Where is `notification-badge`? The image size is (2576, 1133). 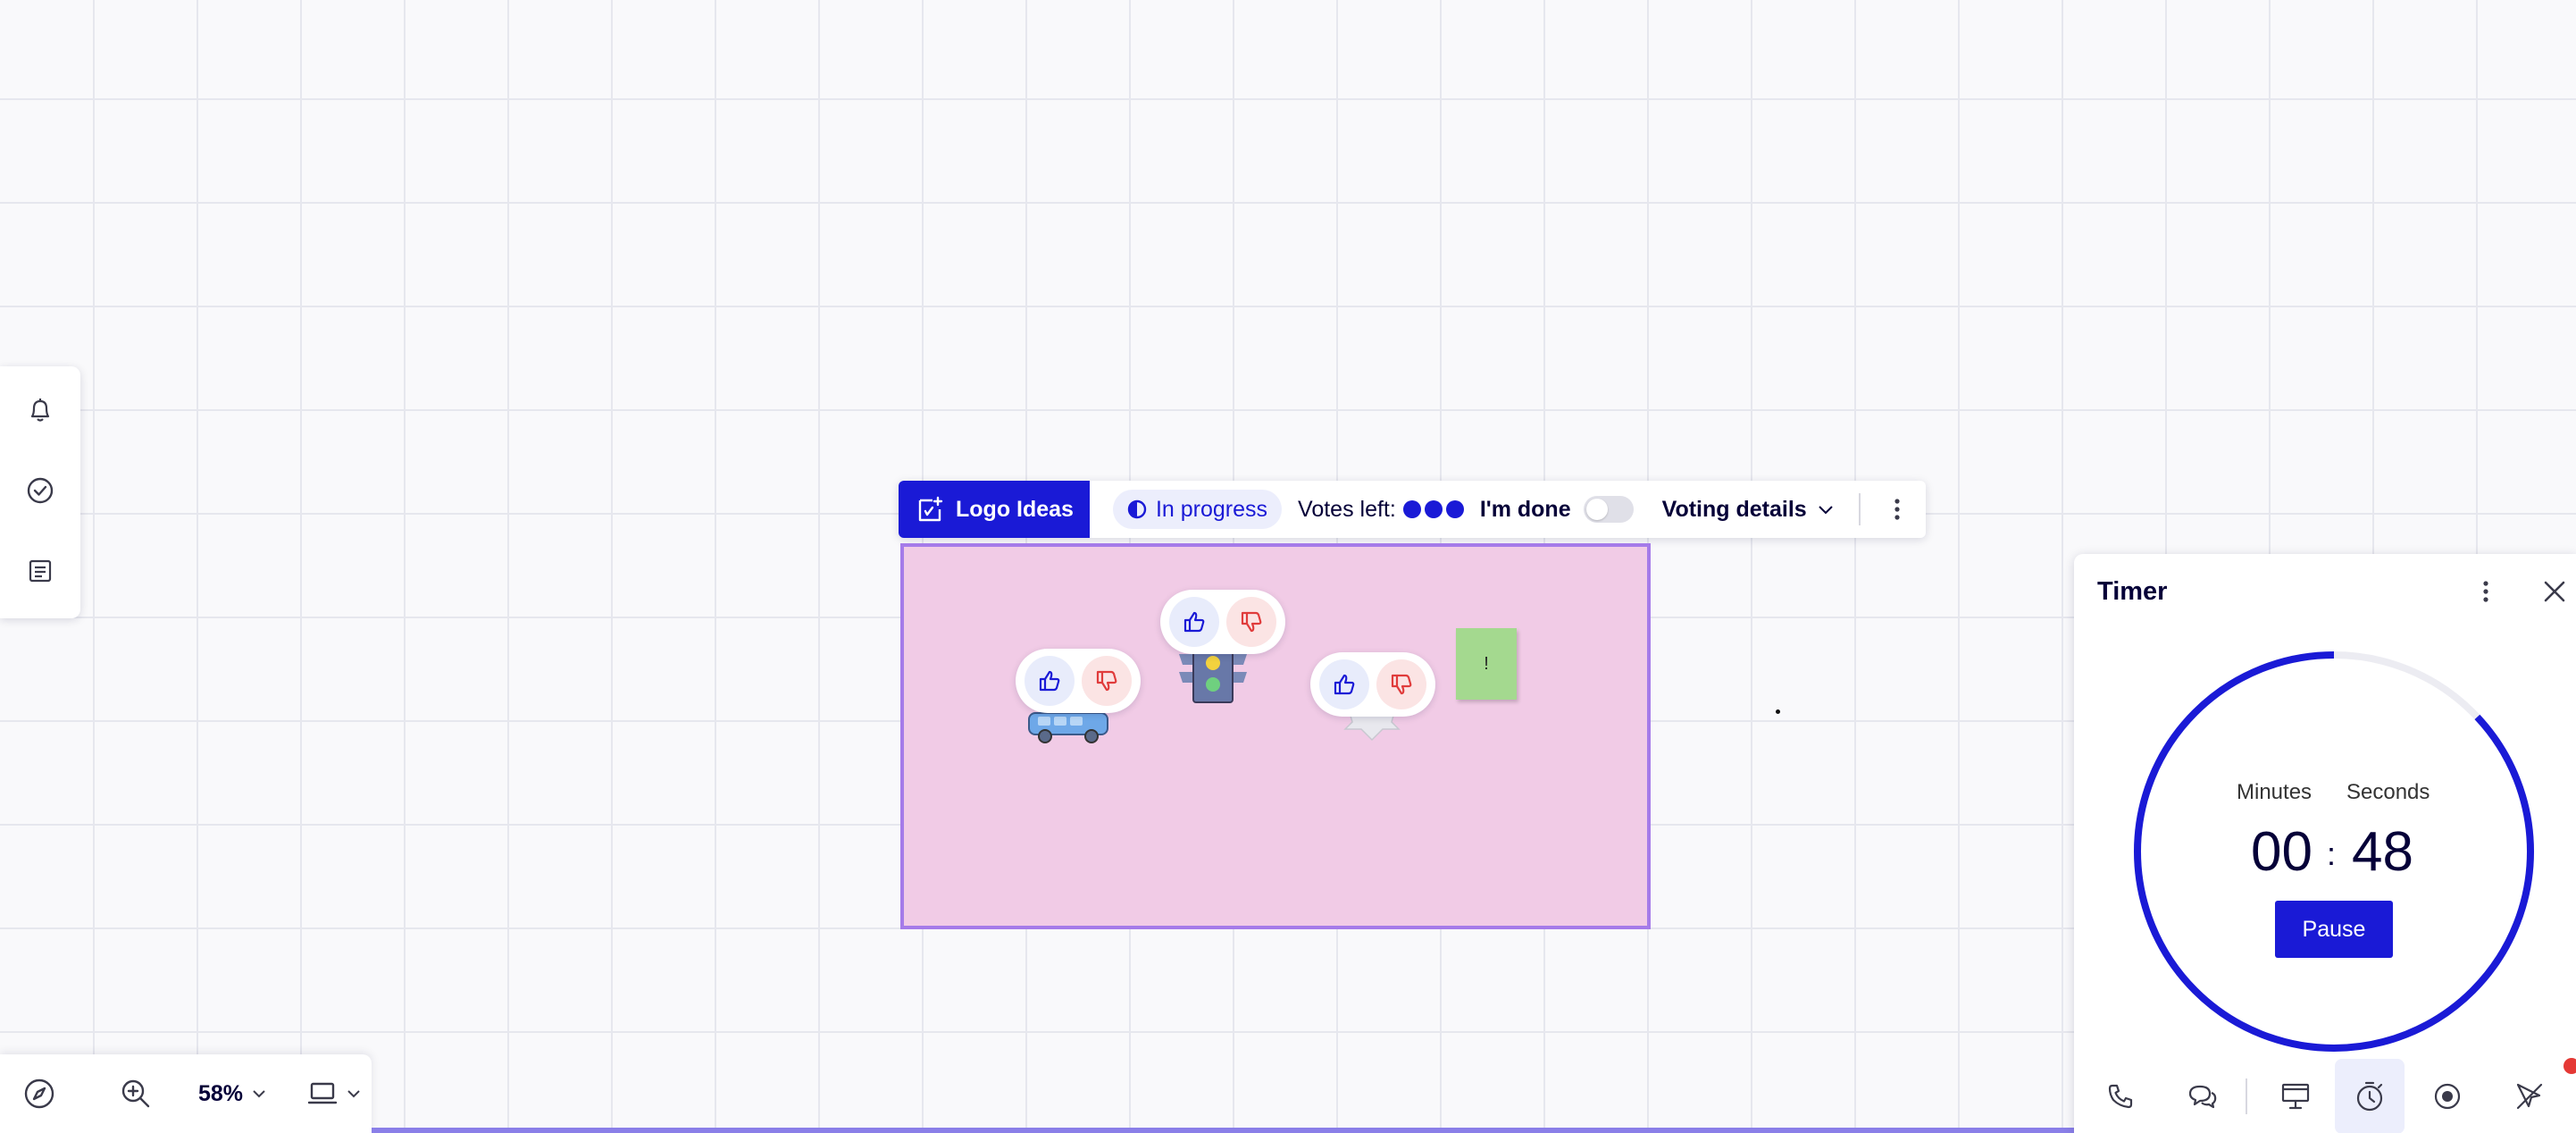 notification-badge is located at coordinates (2570, 1066).